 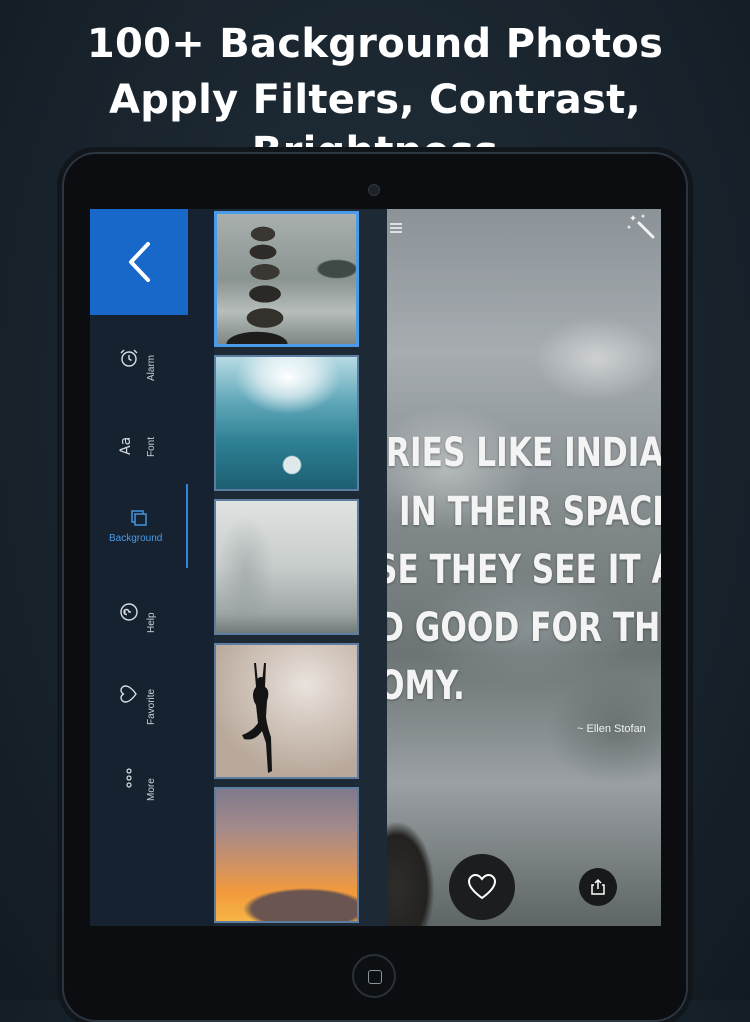 I want to click on home-button, so click(x=374, y=976).